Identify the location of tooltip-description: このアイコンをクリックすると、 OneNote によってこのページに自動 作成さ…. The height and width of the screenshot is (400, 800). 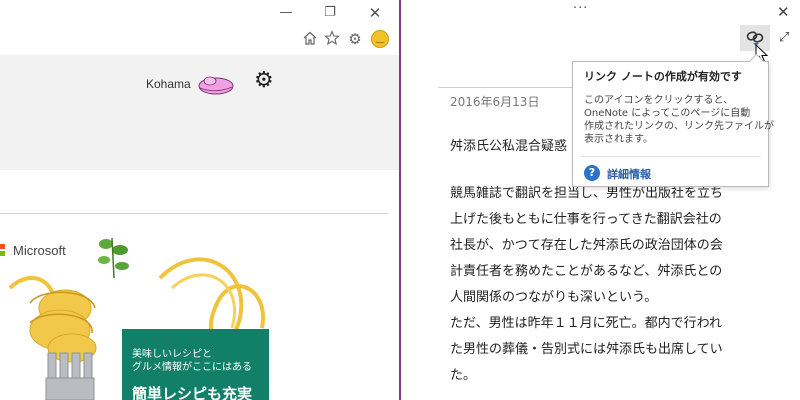
(679, 120).